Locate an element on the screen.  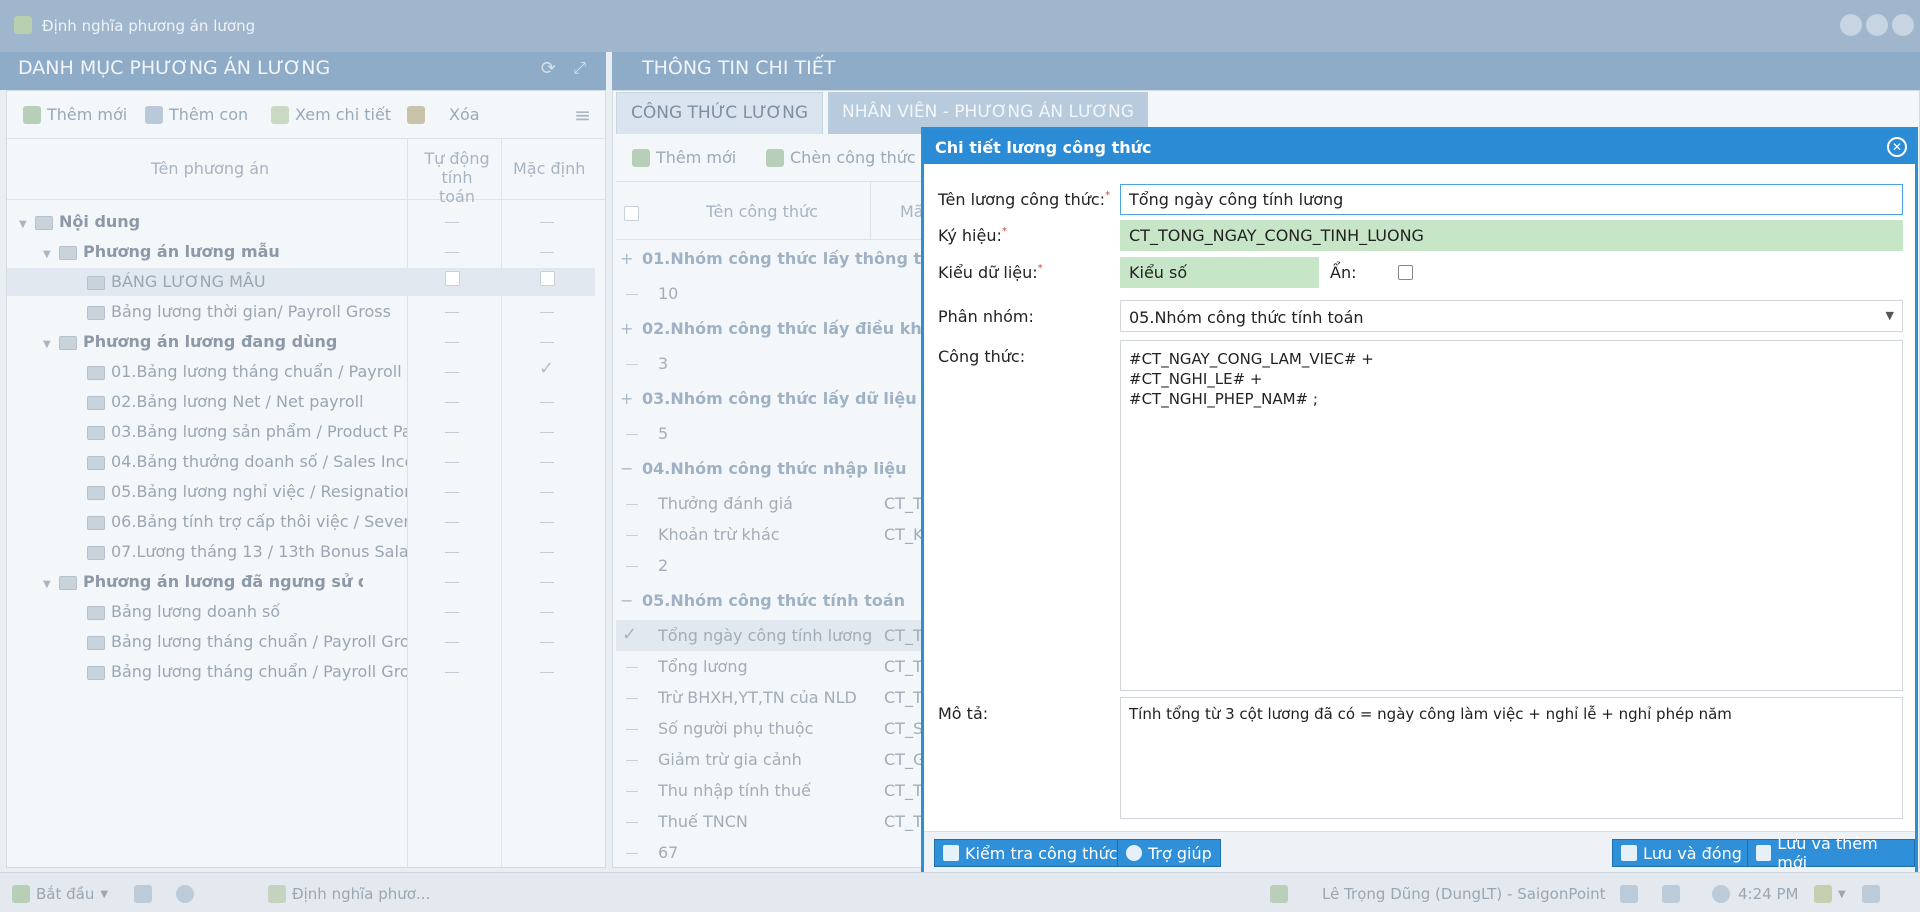
chevron-down-icon: ▼ is located at coordinates (1890, 315).